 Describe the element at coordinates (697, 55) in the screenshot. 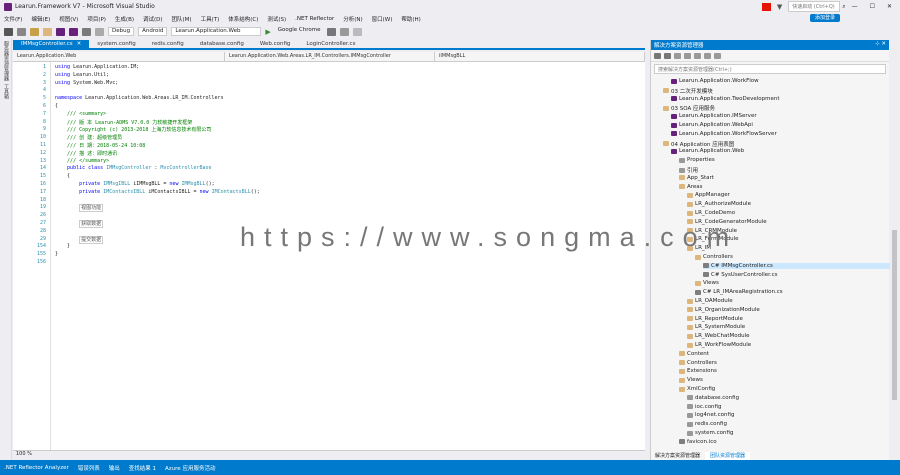

I see `sol-refresh-icon` at that location.